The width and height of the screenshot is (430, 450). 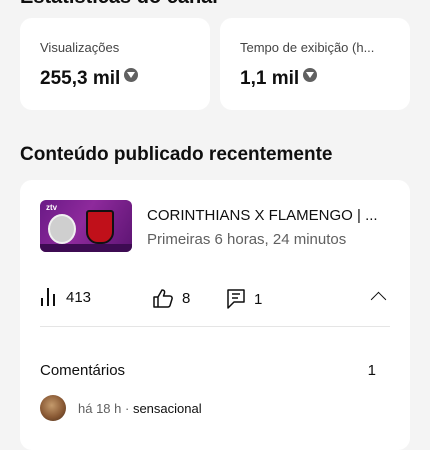 What do you see at coordinates (167, 408) in the screenshot?
I see `comment-body: sensacional` at bounding box center [167, 408].